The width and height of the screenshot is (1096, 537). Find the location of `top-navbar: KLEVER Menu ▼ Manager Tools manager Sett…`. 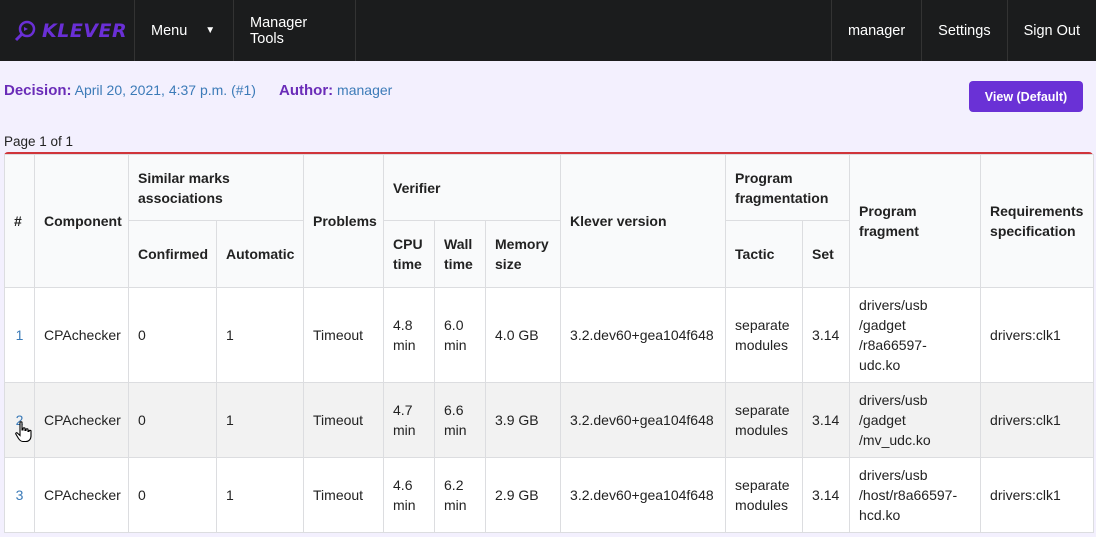

top-navbar: KLEVER Menu ▼ Manager Tools manager Sett… is located at coordinates (548, 30).